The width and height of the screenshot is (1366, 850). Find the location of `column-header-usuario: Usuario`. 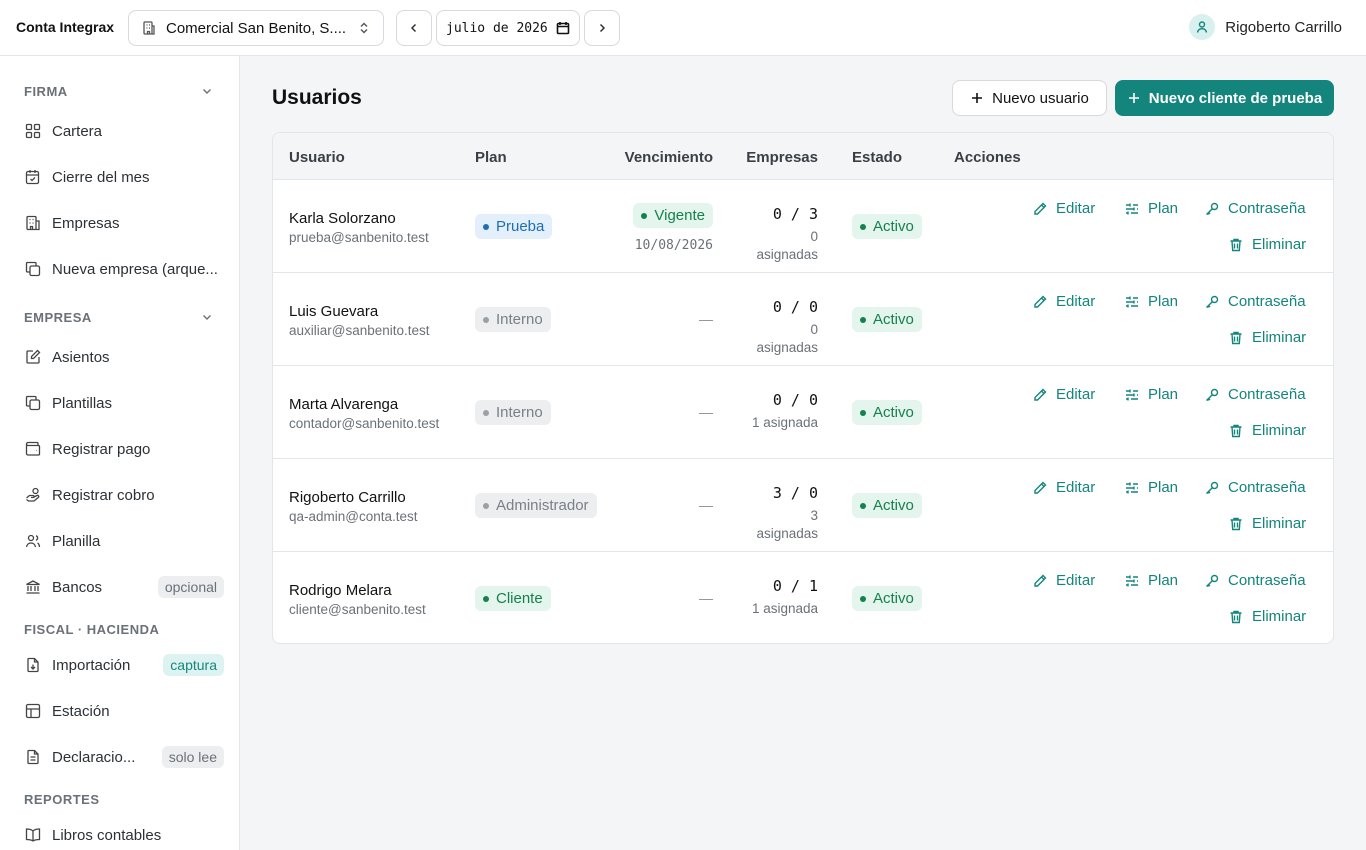

column-header-usuario: Usuario is located at coordinates (317, 157).